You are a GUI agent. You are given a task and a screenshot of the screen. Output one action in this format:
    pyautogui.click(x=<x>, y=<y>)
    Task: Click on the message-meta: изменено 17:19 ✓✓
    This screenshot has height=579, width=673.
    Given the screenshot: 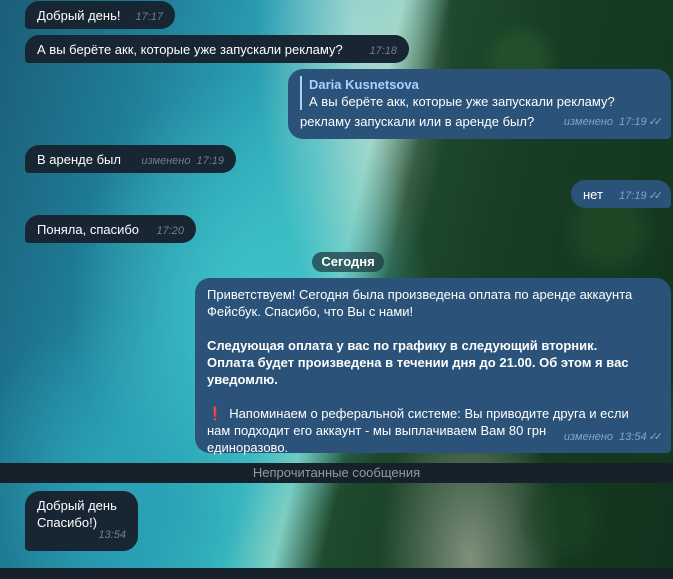 What is the action you would take?
    pyautogui.click(x=613, y=122)
    